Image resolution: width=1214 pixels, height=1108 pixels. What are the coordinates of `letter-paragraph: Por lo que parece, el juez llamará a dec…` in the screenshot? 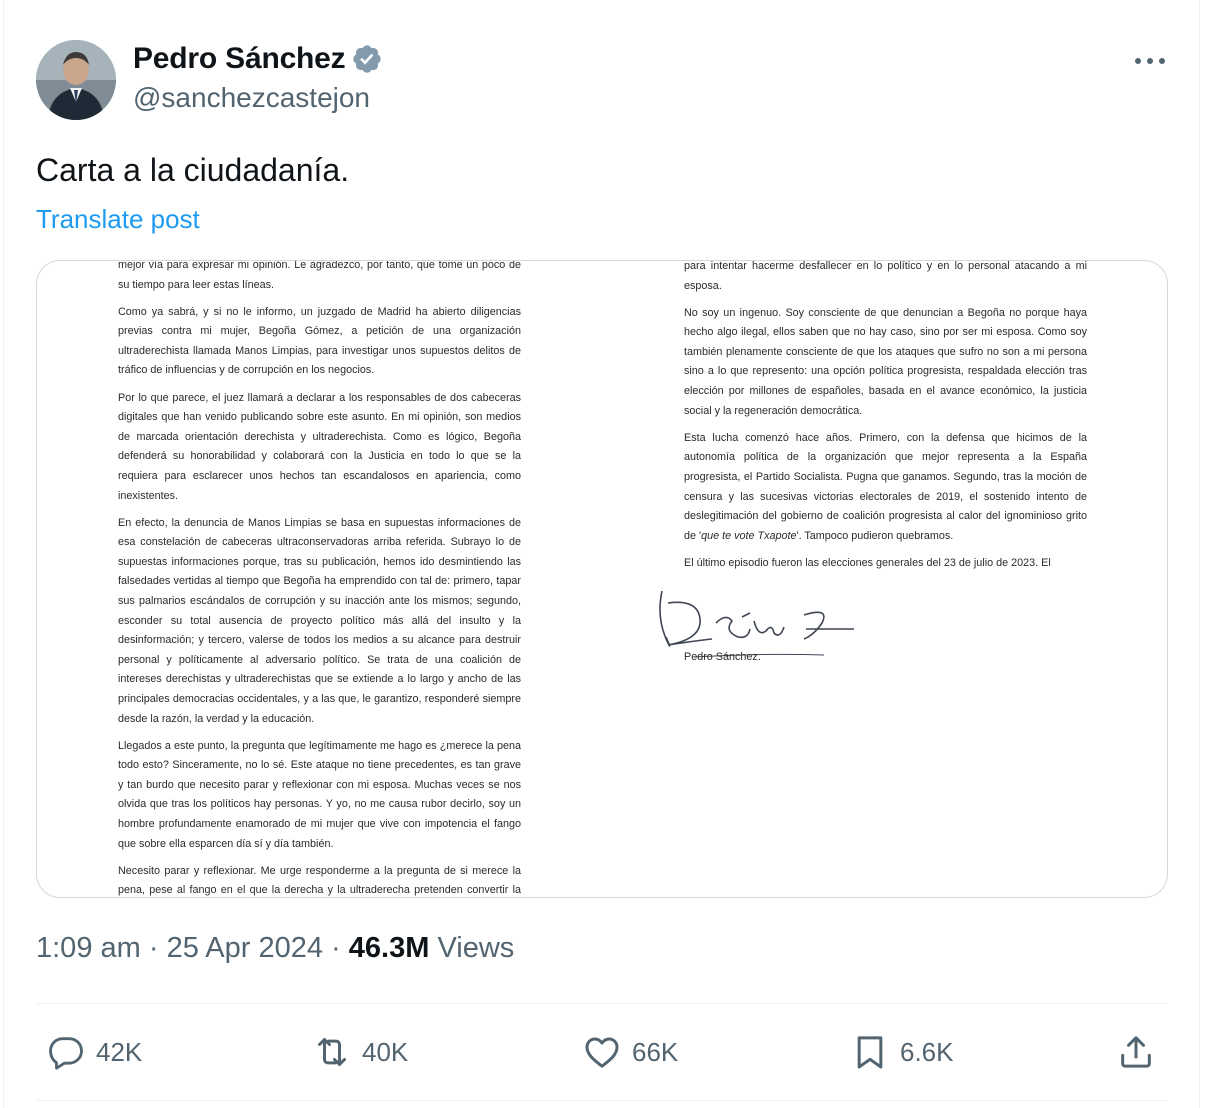 It's located at (319, 446).